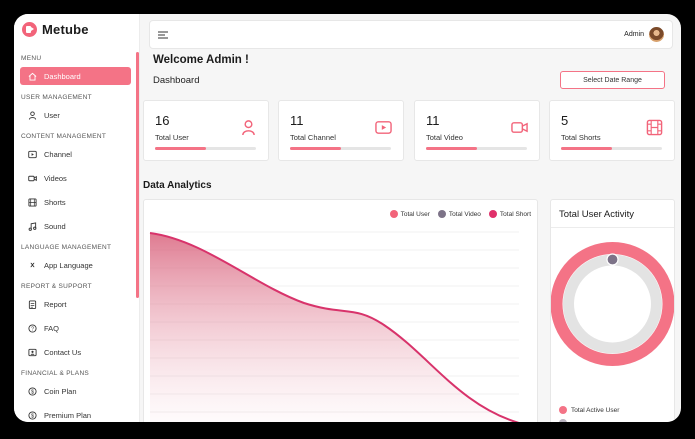 This screenshot has height=439, width=695. I want to click on sidebar-item-premium-plan: $ Premium Plan, so click(75, 414).